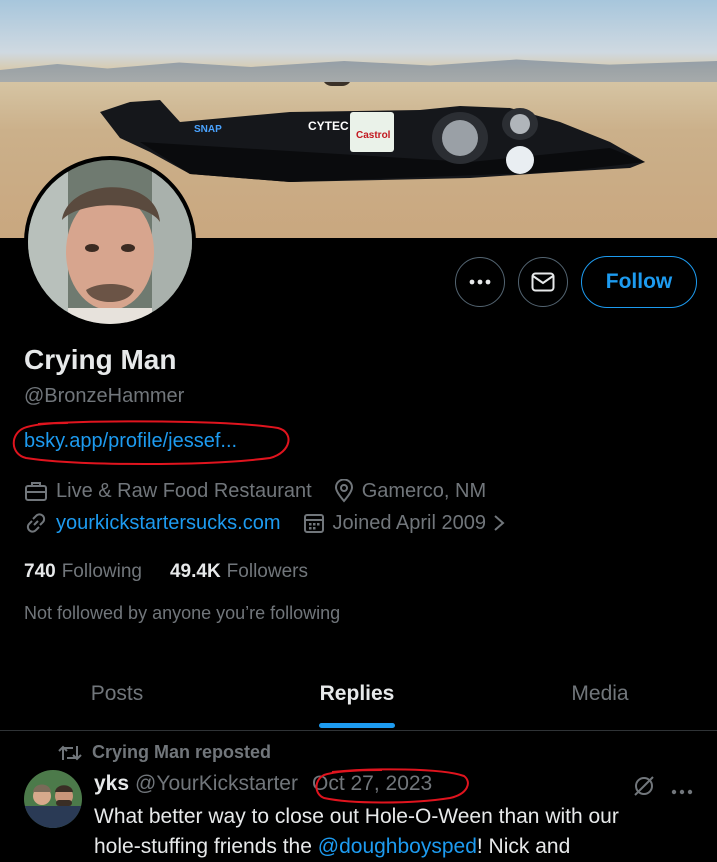 The width and height of the screenshot is (717, 862). I want to click on tweet-mention: @doughboysped, so click(397, 846).